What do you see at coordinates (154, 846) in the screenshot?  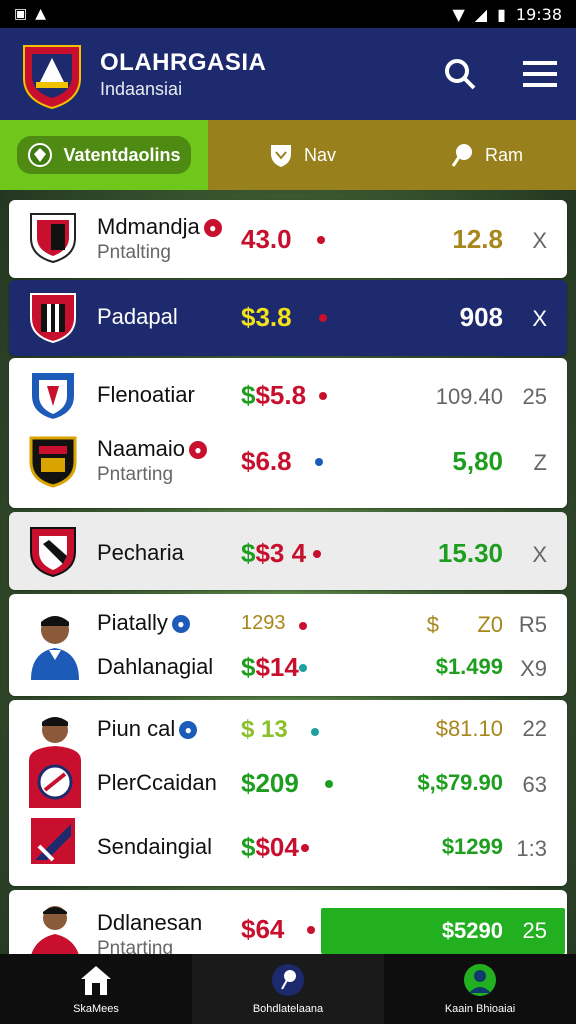 I see `player-name: Sendaingial` at bounding box center [154, 846].